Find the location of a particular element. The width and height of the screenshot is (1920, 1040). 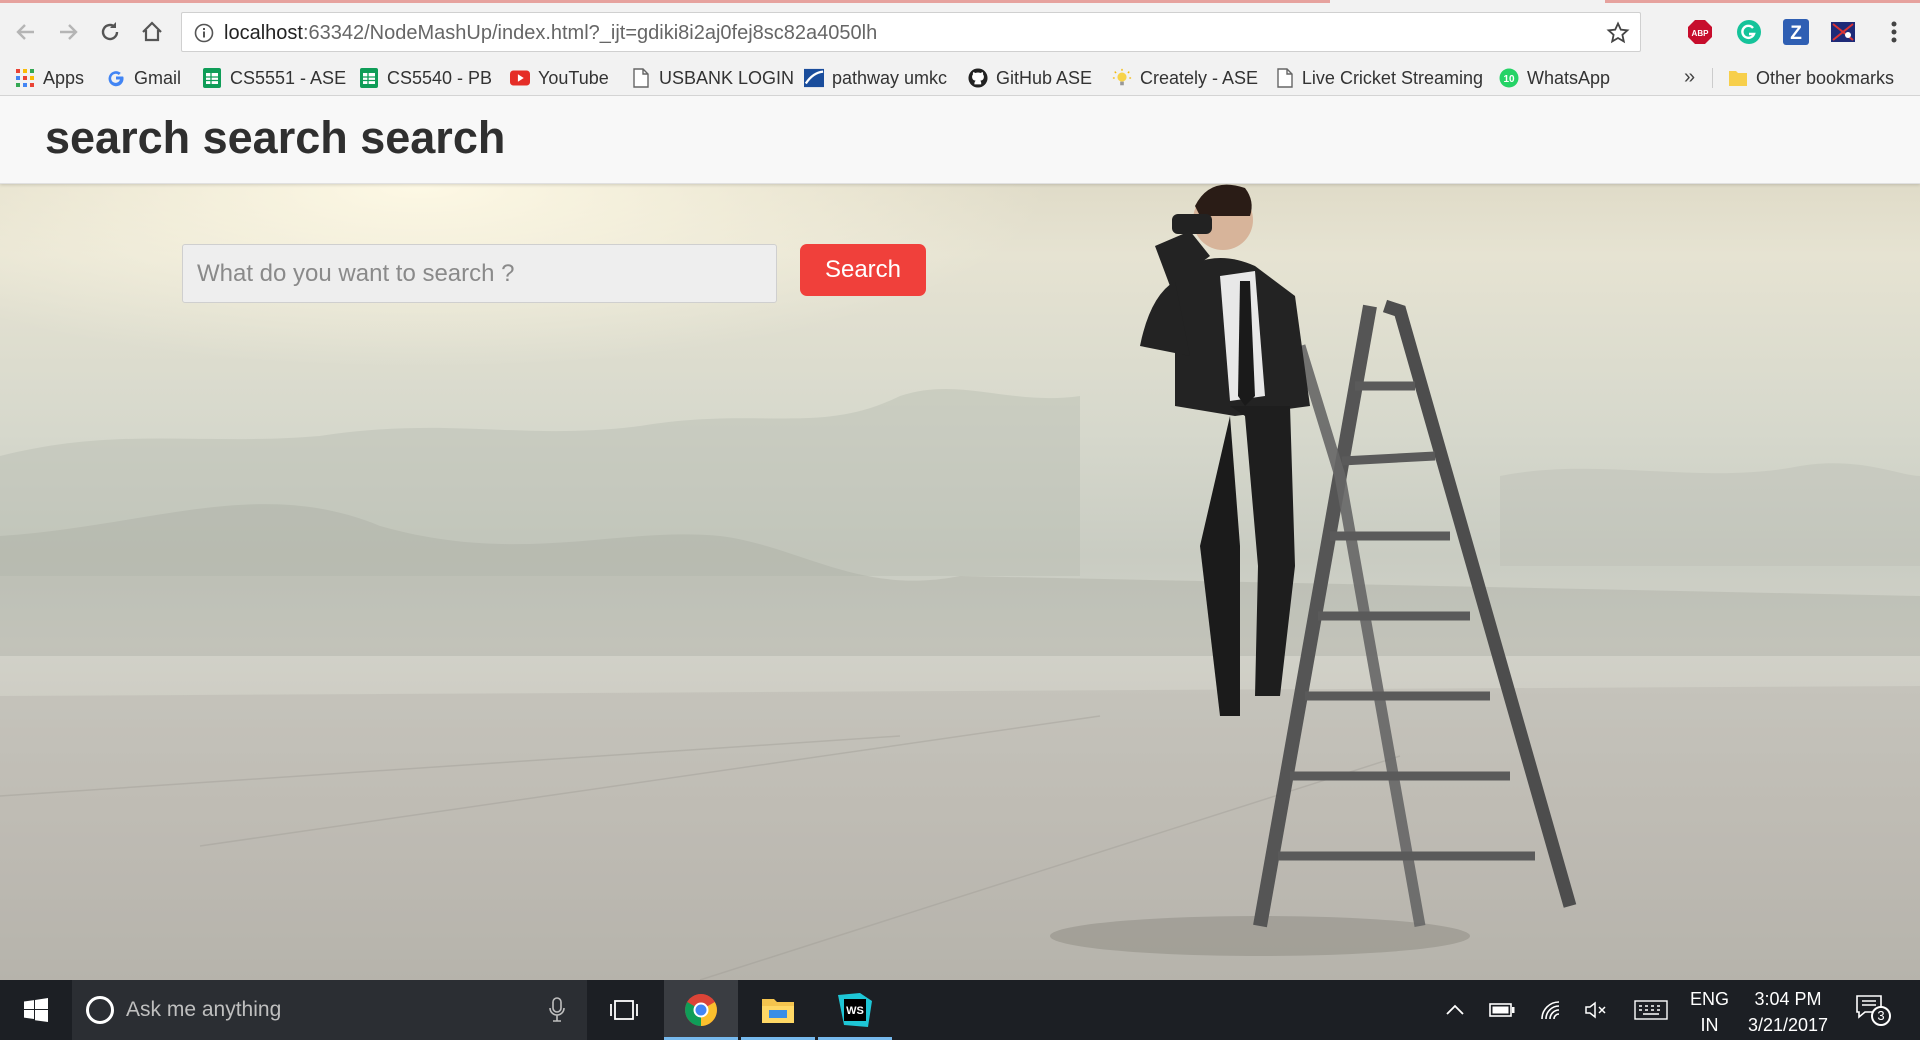

other-bookmarks: Other bookmarks is located at coordinates (1811, 78).